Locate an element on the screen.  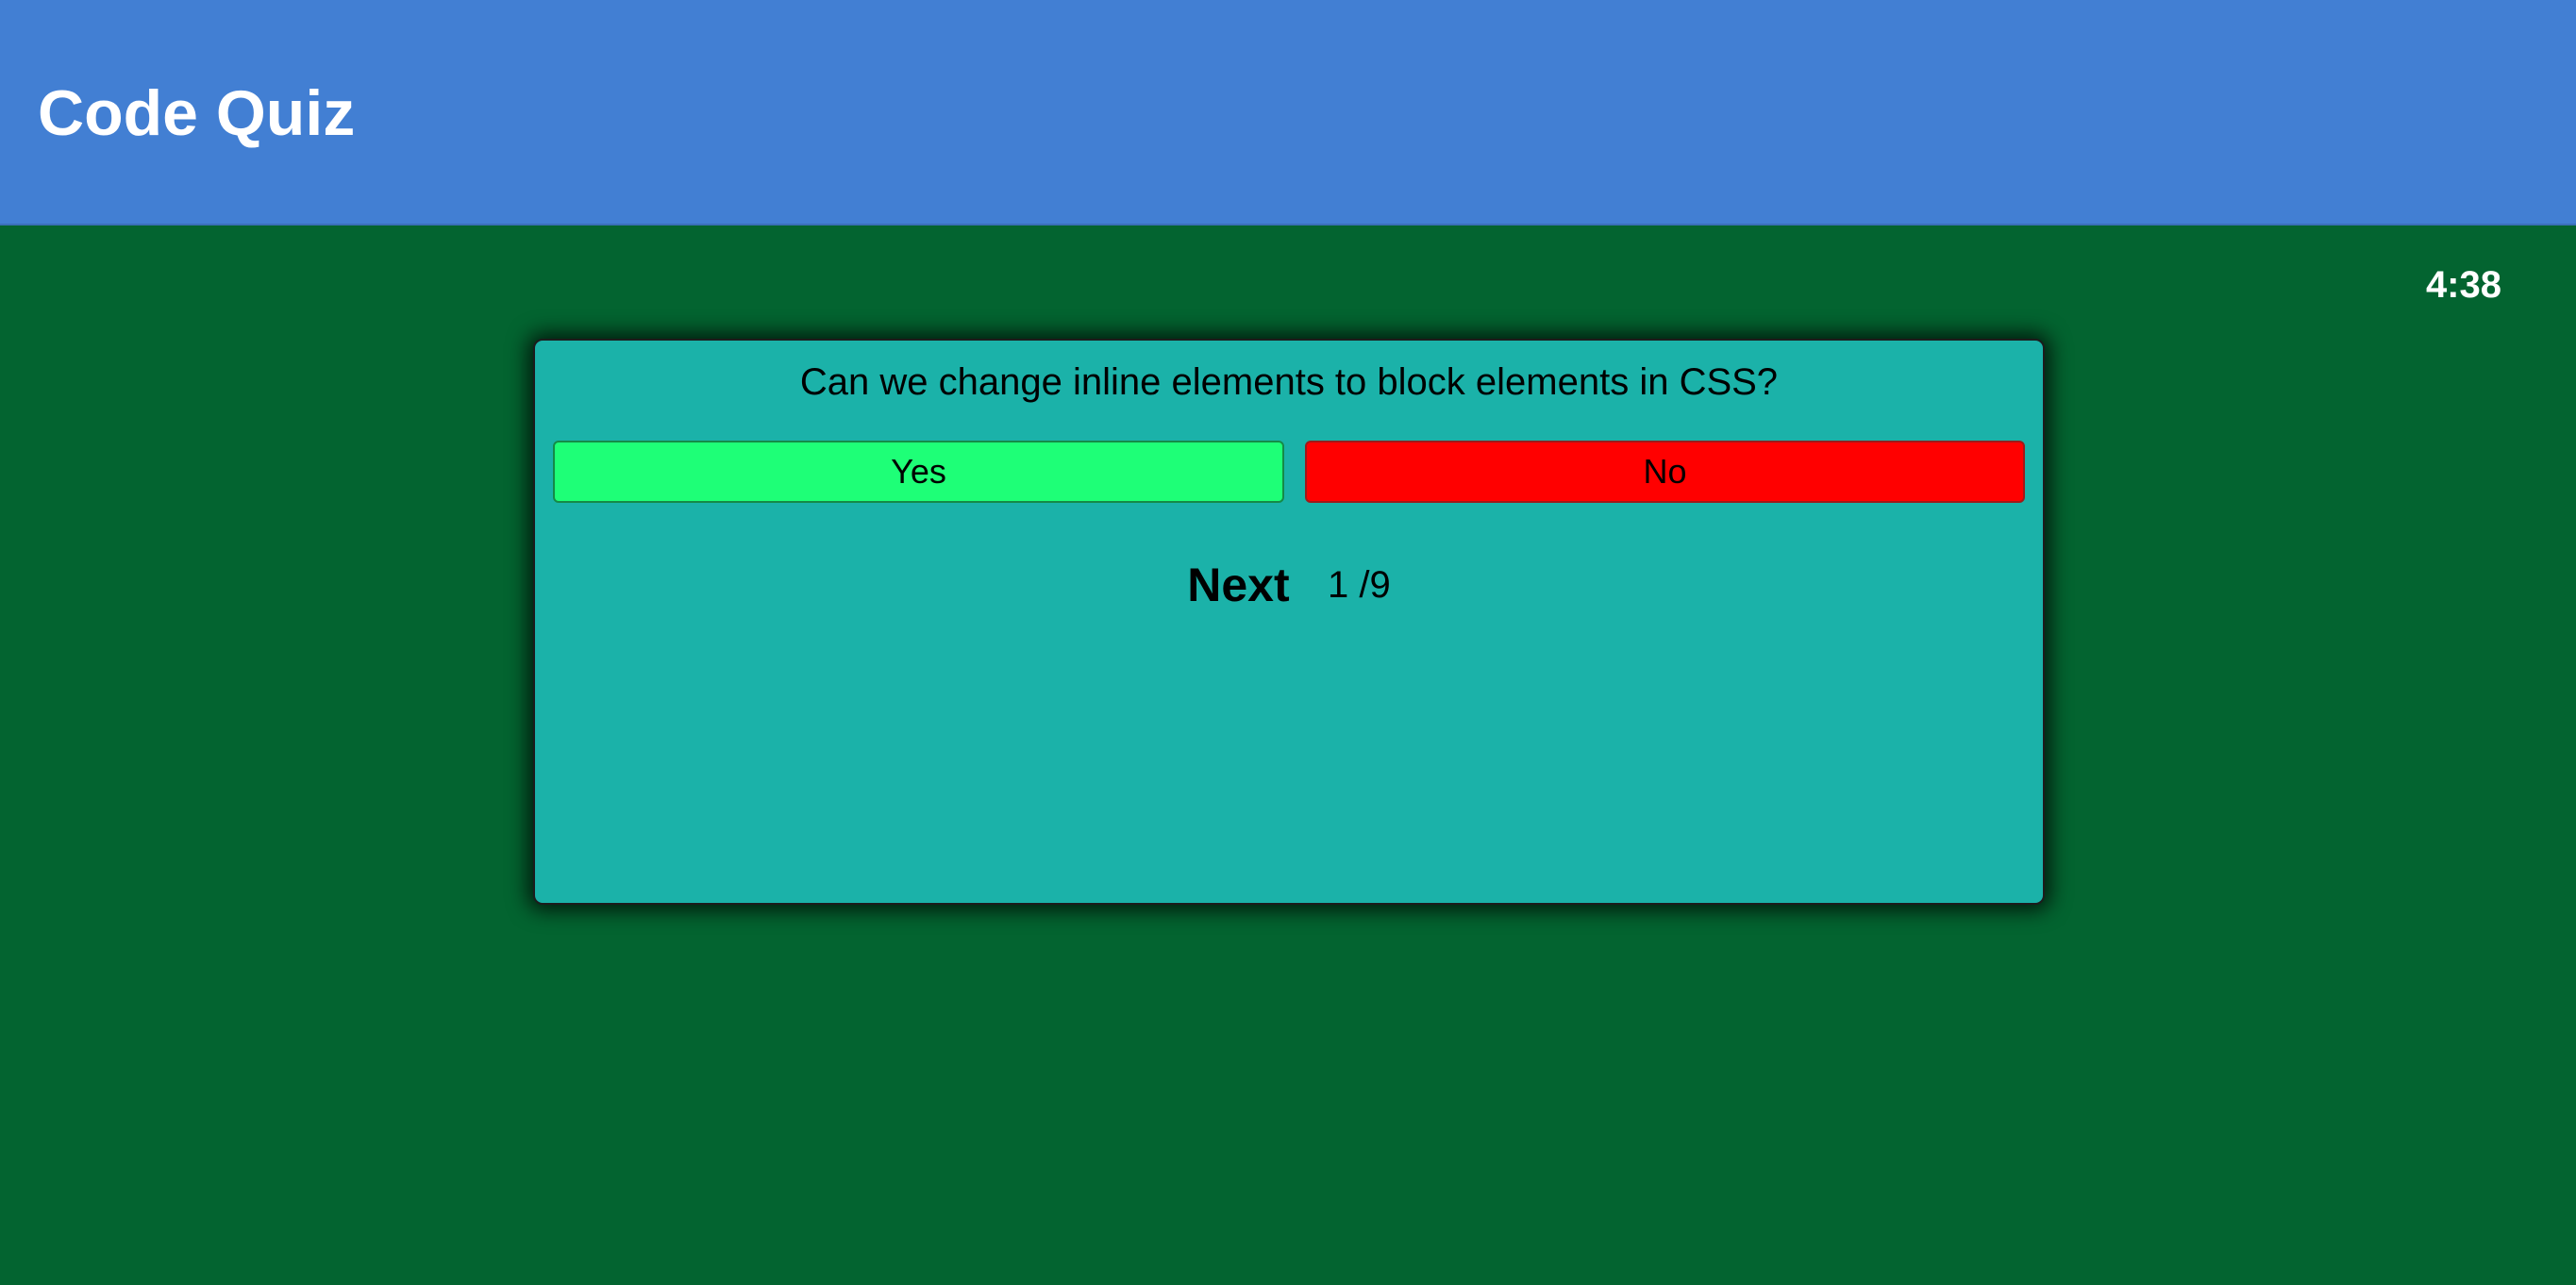
next-button: Next is located at coordinates (1238, 585).